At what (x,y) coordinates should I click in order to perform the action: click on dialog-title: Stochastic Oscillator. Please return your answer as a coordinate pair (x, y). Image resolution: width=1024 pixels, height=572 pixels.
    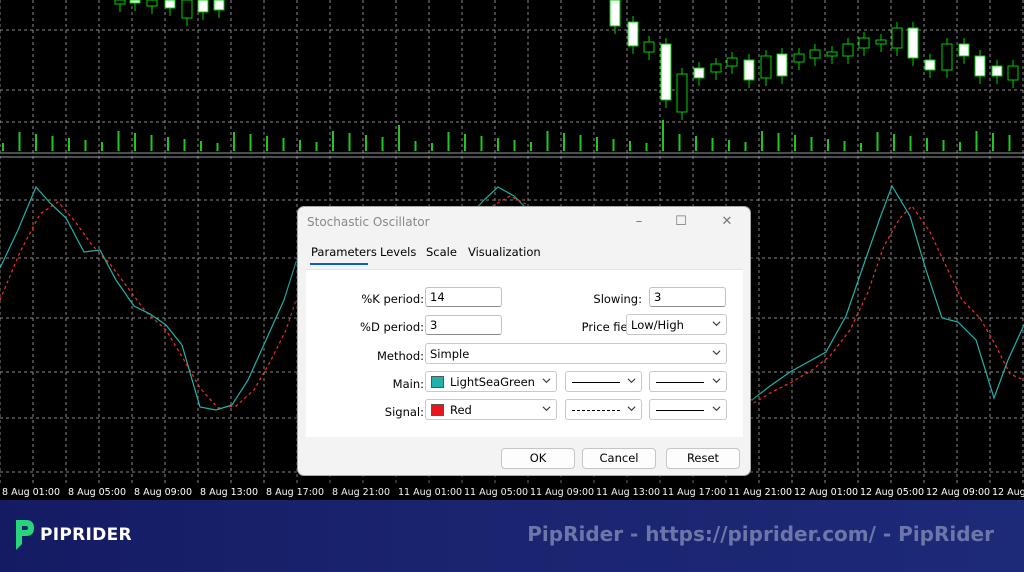
    Looking at the image, I should click on (368, 222).